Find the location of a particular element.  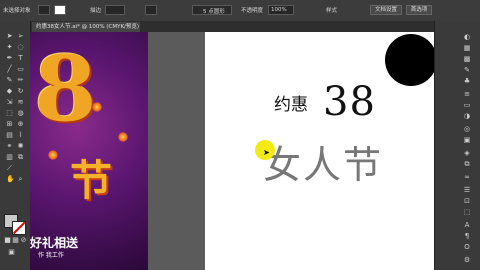

color-guide-icon: ▦ is located at coordinates (467, 48).